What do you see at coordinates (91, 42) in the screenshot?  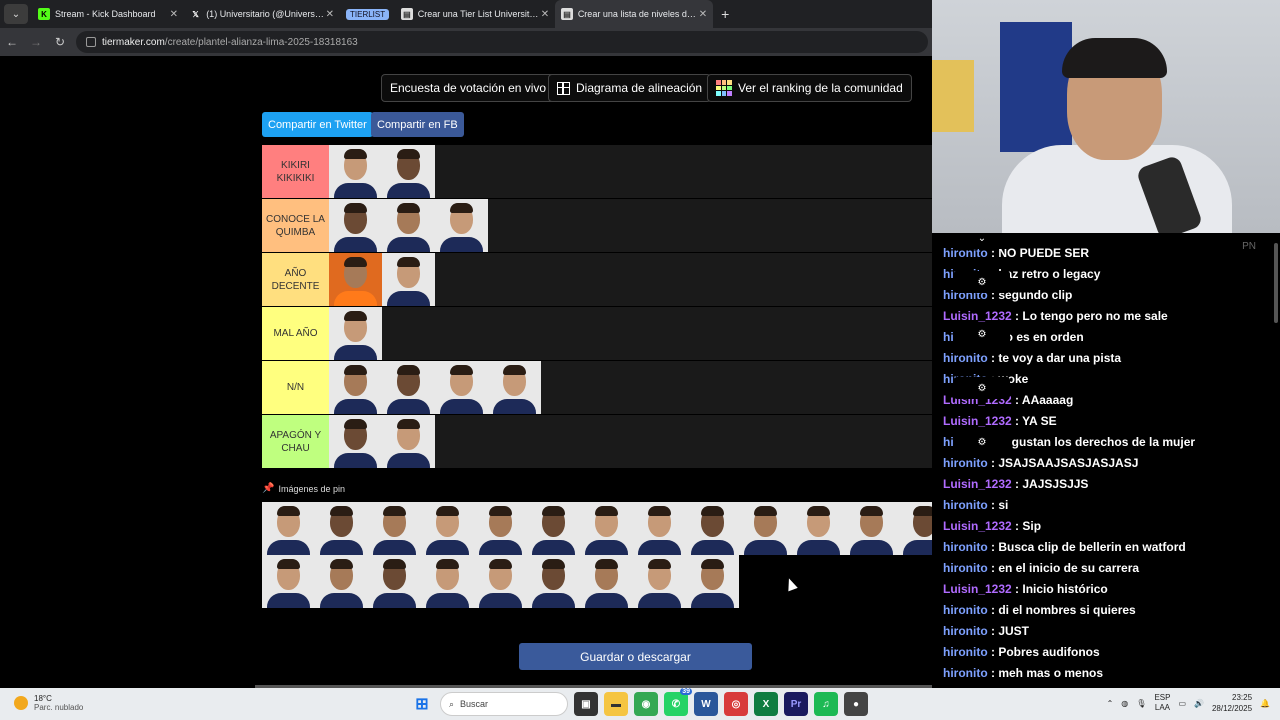 I see `site-info-icon` at bounding box center [91, 42].